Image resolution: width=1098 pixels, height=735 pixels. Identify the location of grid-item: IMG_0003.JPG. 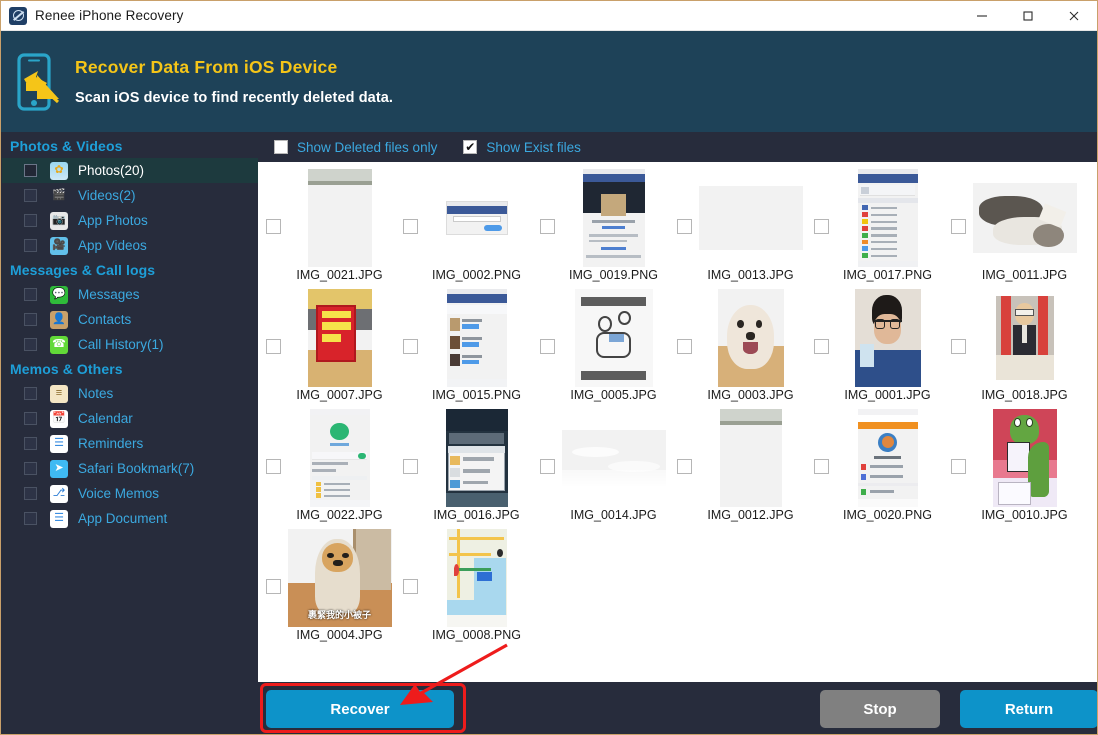
(741, 348).